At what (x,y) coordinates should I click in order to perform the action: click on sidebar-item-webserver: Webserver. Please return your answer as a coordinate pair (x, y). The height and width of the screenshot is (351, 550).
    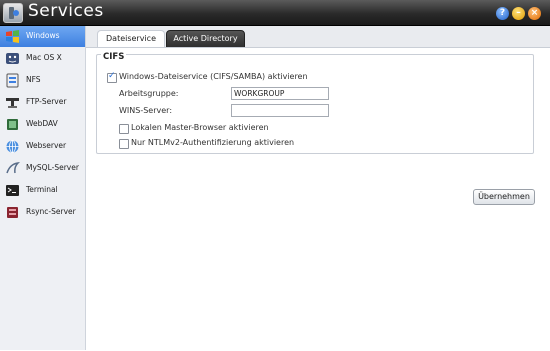
    Looking at the image, I should click on (42, 146).